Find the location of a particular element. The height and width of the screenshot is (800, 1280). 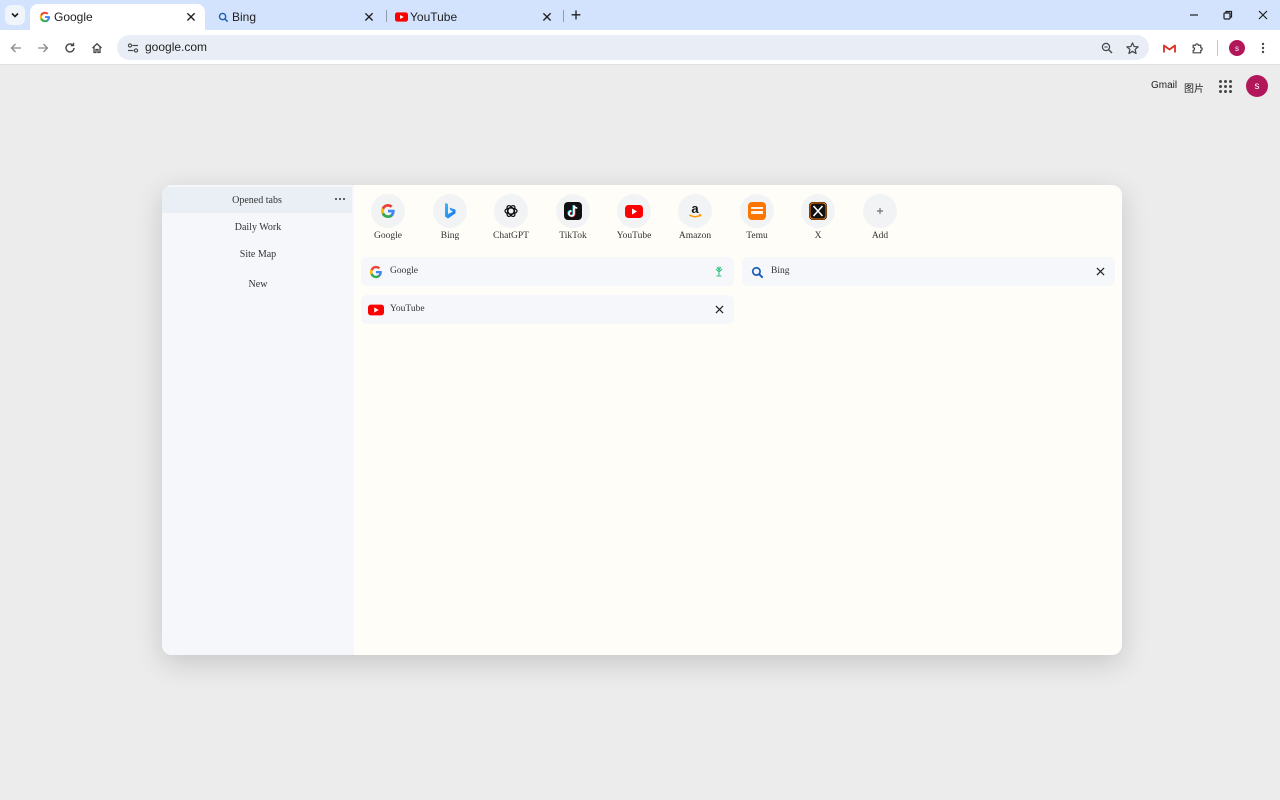

panel-sidebar: Opened tabs Daily Work Site Map New is located at coordinates (258, 420).